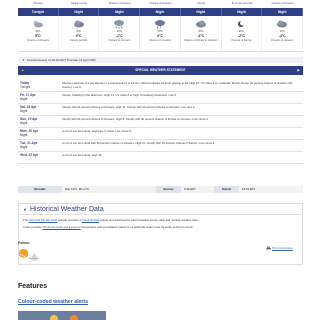 The height and width of the screenshot is (320, 320). I want to click on forecast-cell: 40% -4°C Chance of showers, so click(283, 33).